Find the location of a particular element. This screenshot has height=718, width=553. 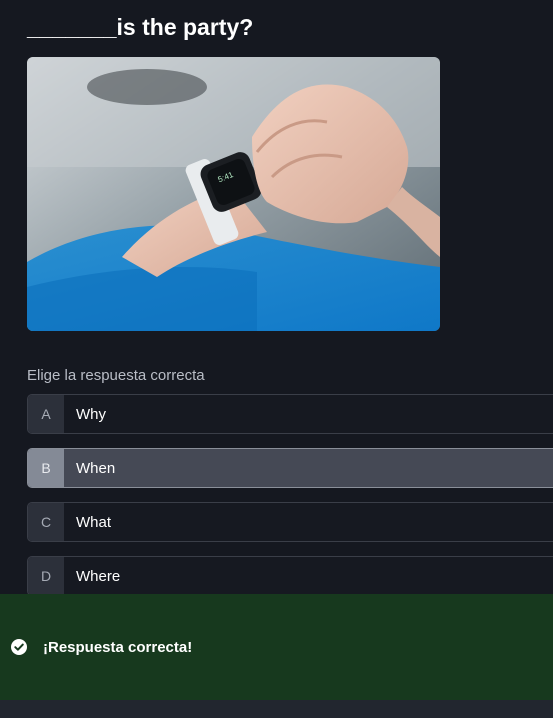

check-circle-icon is located at coordinates (19, 647).